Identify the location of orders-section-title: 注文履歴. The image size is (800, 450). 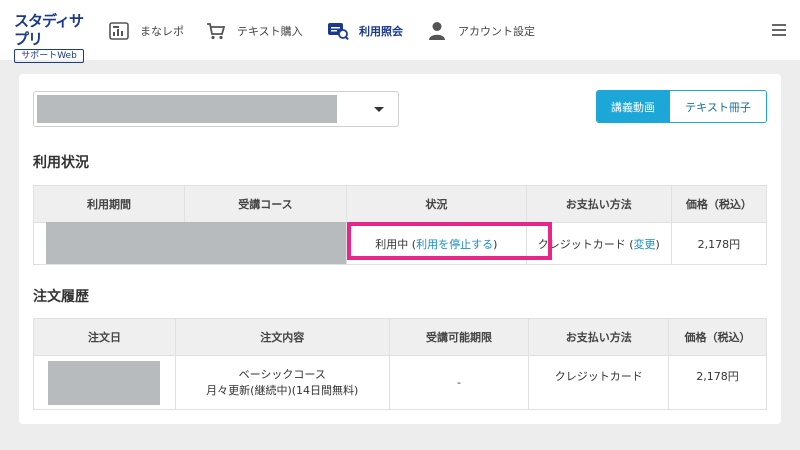
(61, 297).